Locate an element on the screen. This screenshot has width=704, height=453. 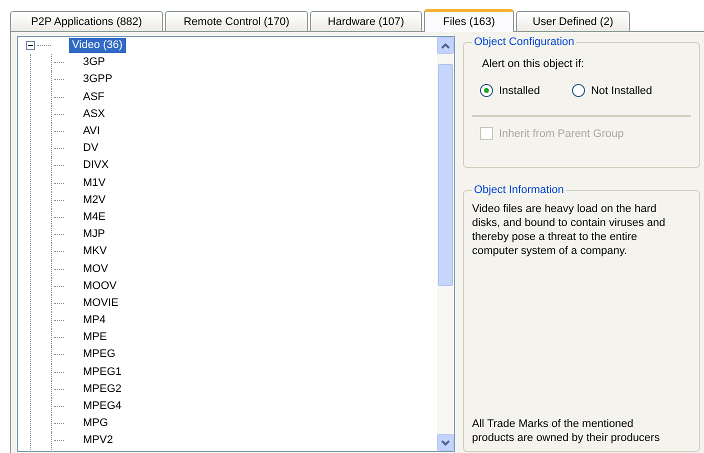
prompt-label: Alert on this object if: is located at coordinates (534, 64).